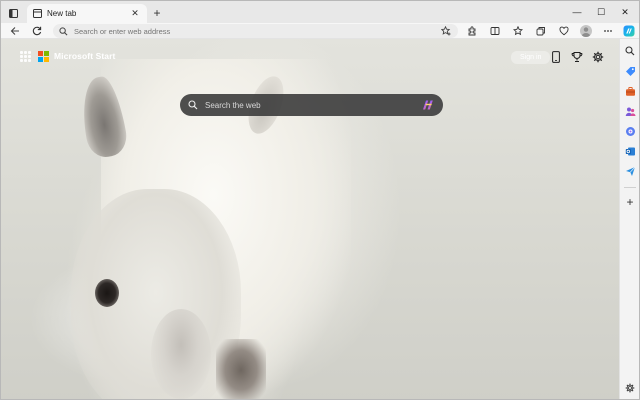  I want to click on collections-icon, so click(540, 31).